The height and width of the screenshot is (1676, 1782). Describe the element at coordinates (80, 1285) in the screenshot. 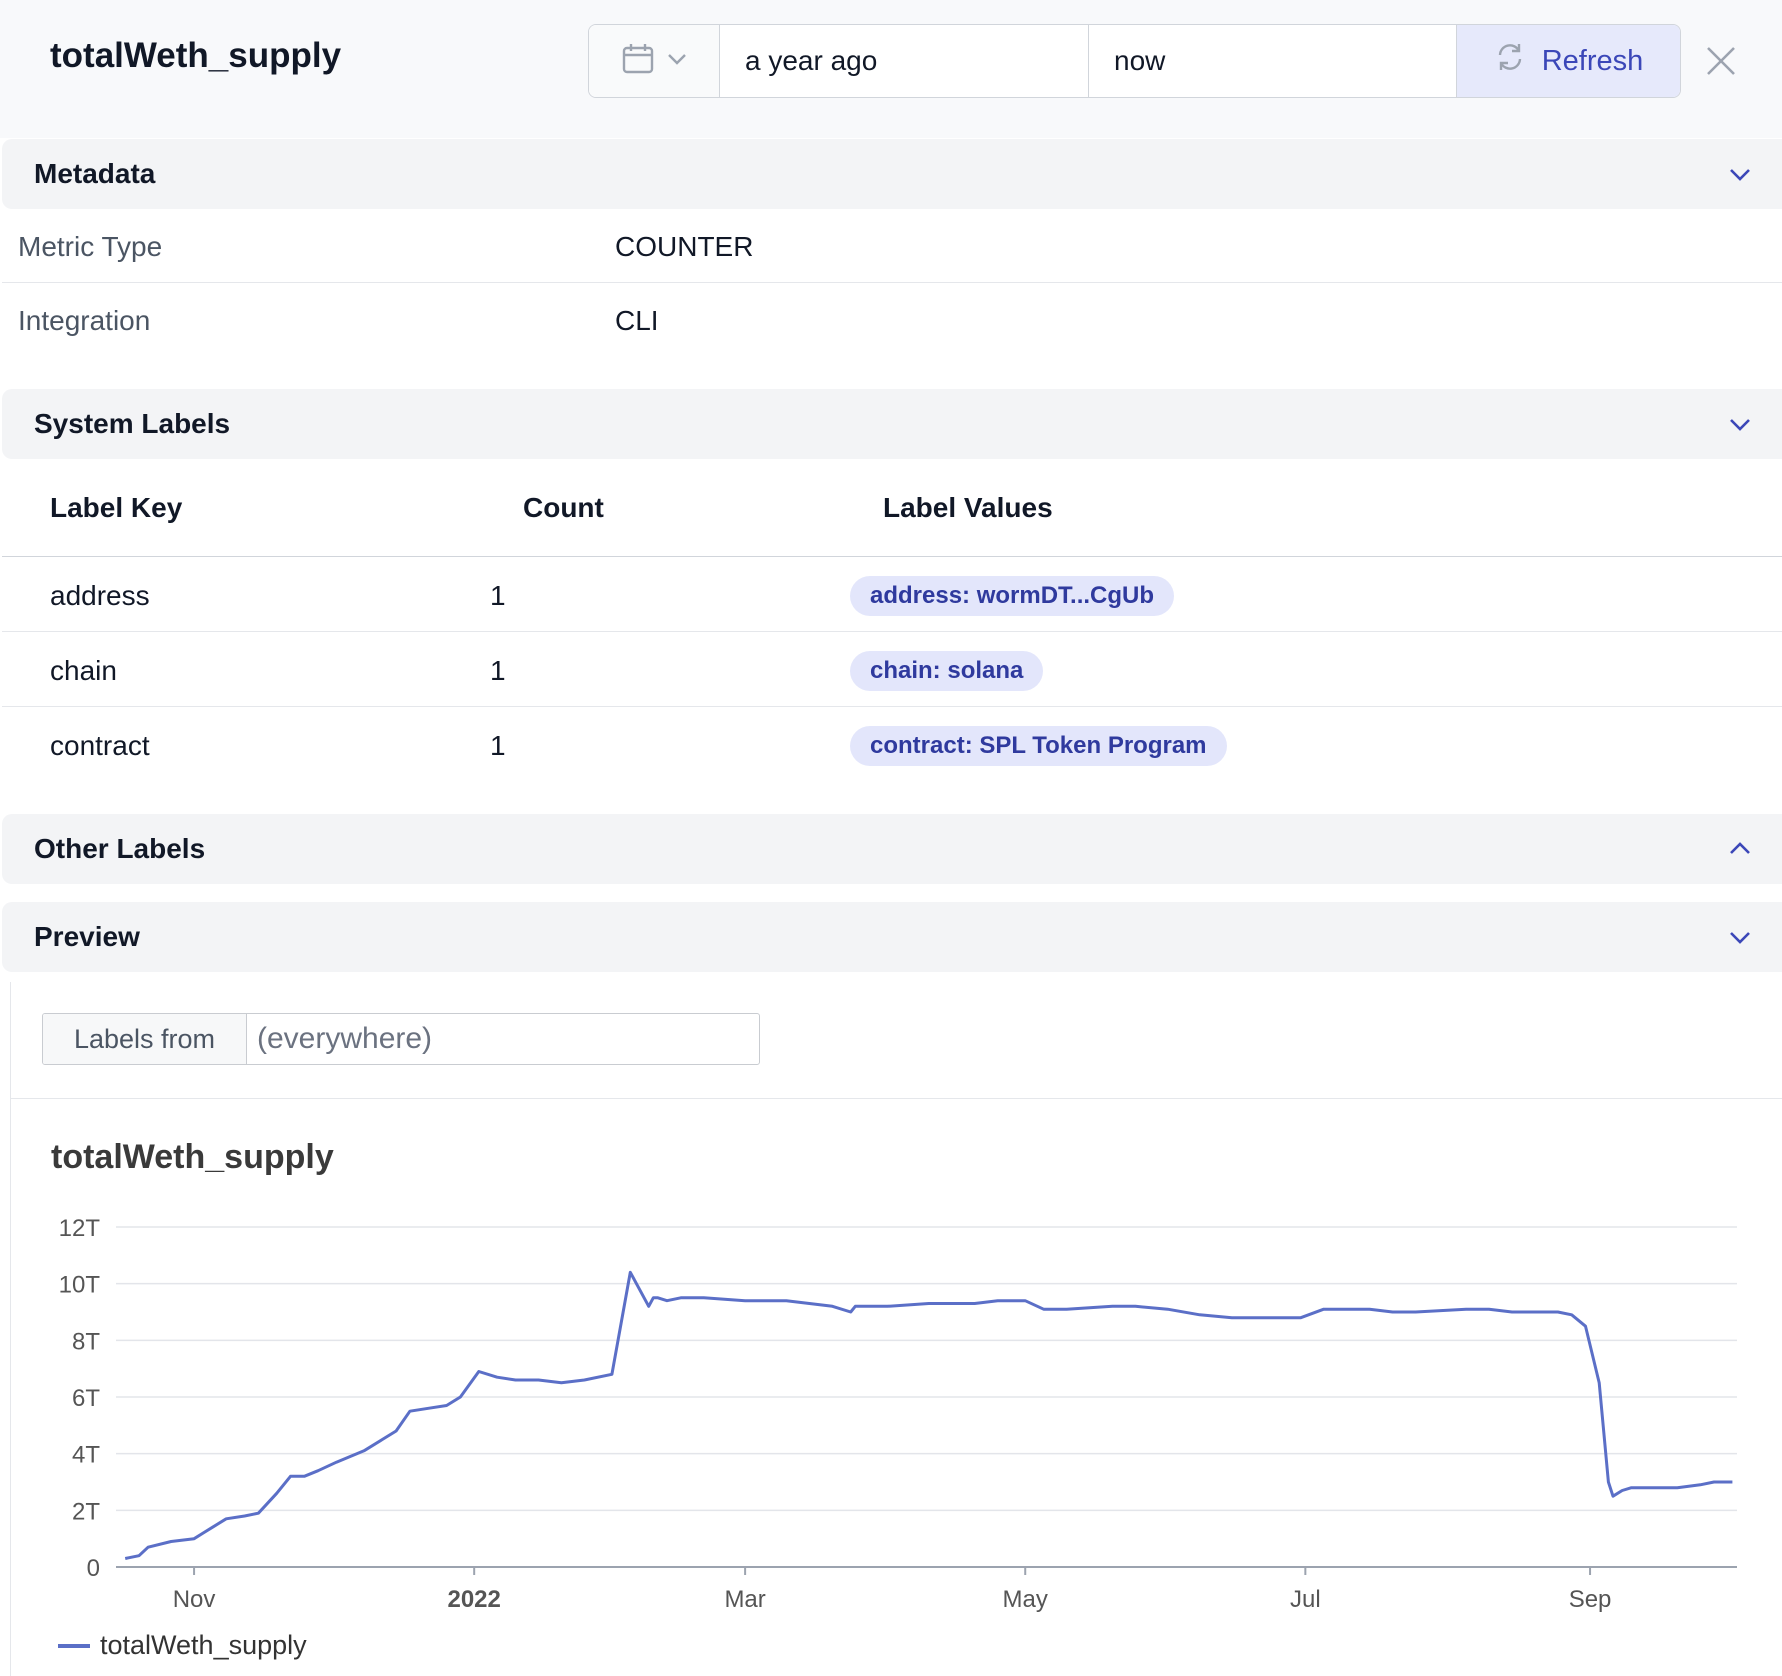

I see `y-tick-label: 10T` at that location.